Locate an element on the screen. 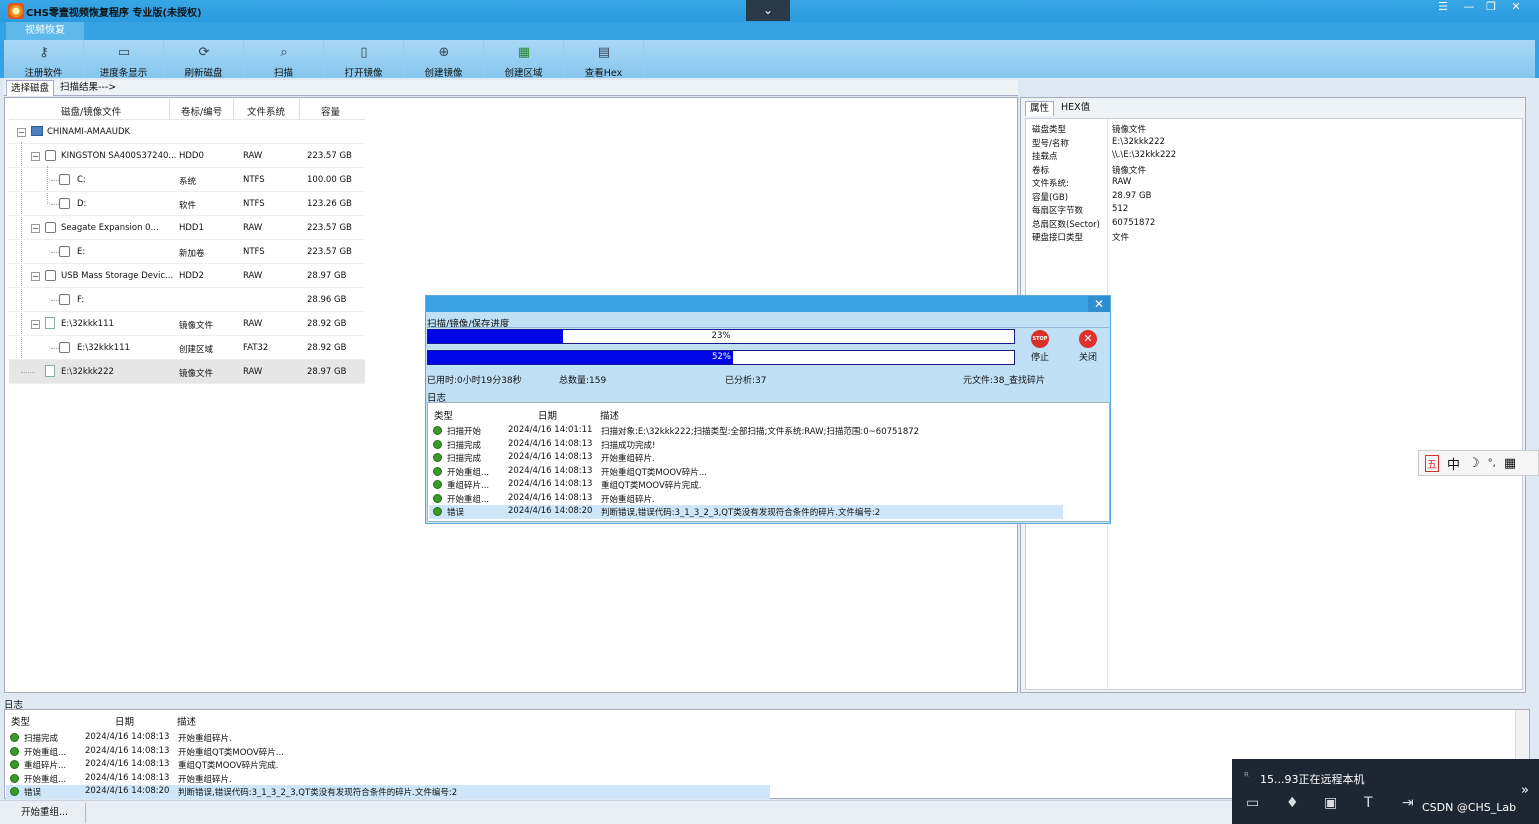 Image resolution: width=1539 pixels, height=824 pixels. menu-button: ☰ is located at coordinates (1443, 8).